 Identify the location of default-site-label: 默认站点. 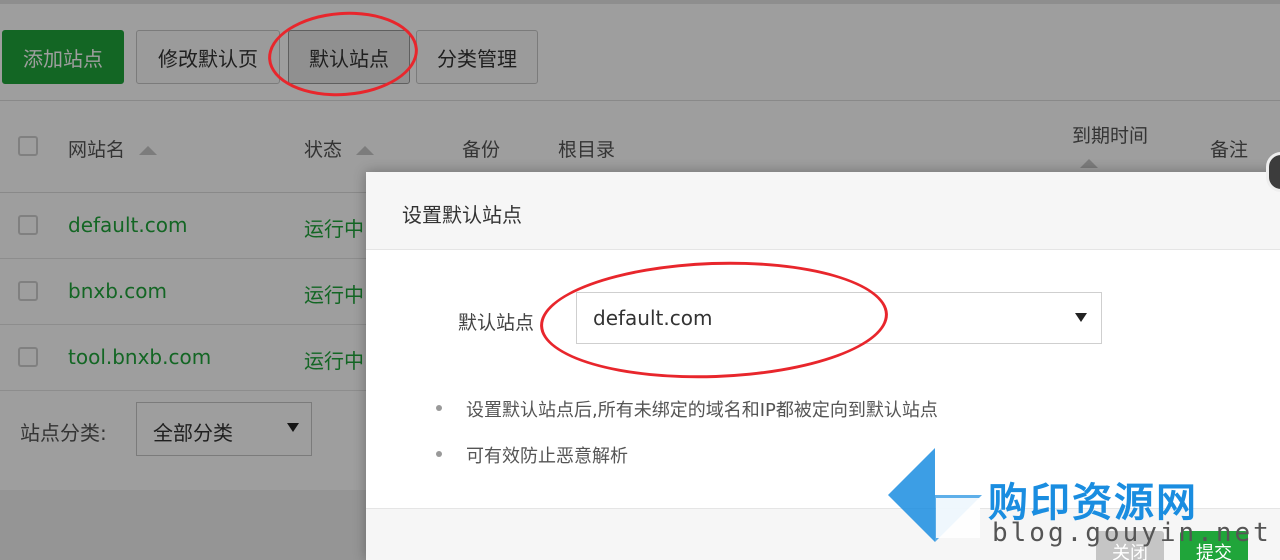
(496, 323).